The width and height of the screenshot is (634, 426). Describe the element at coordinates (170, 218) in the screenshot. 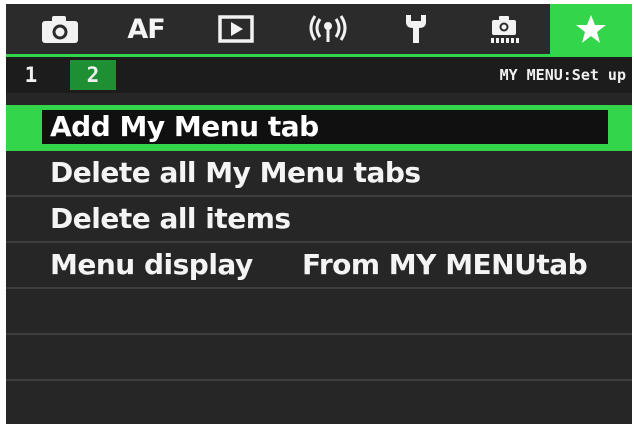

I see `menu-item-label: Delete all items` at that location.